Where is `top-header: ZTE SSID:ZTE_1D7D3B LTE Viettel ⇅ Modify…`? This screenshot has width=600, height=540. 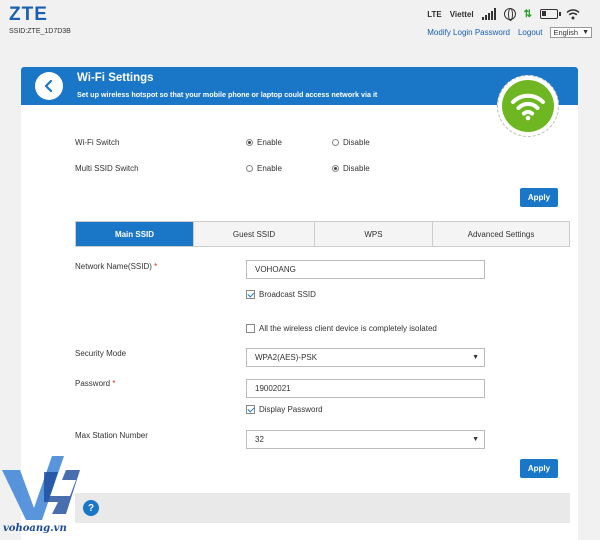 top-header: ZTE SSID:ZTE_1D7D3B LTE Viettel ⇅ Modify… is located at coordinates (300, 22).